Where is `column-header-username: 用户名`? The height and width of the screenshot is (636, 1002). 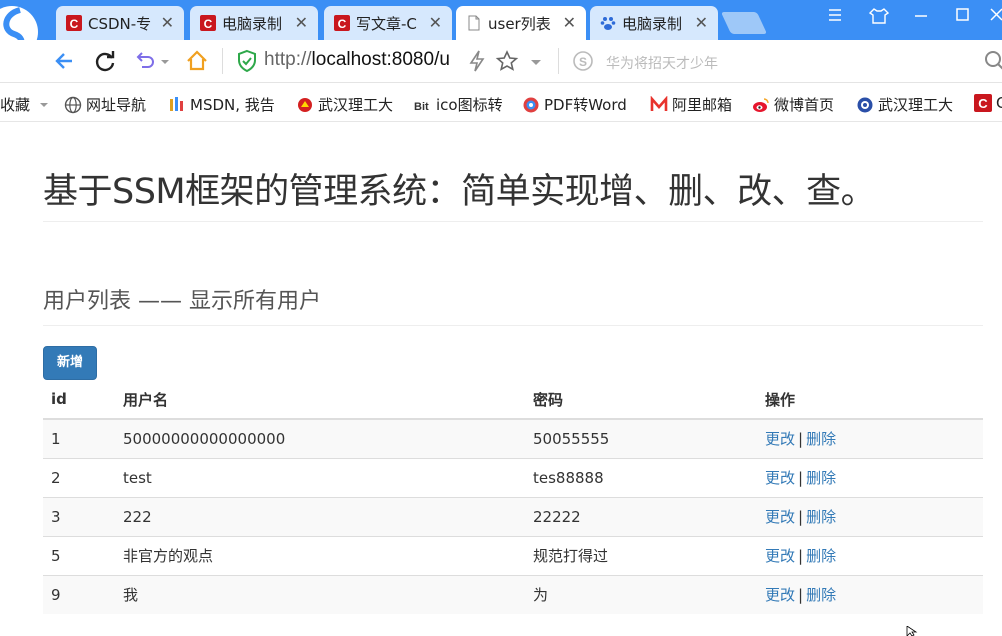 column-header-username: 用户名 is located at coordinates (320, 400).